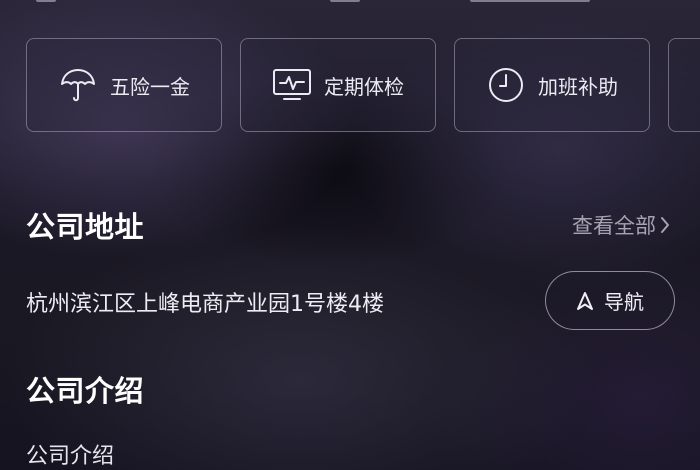 The height and width of the screenshot is (470, 700). I want to click on navigate-label: 导航, so click(624, 302).